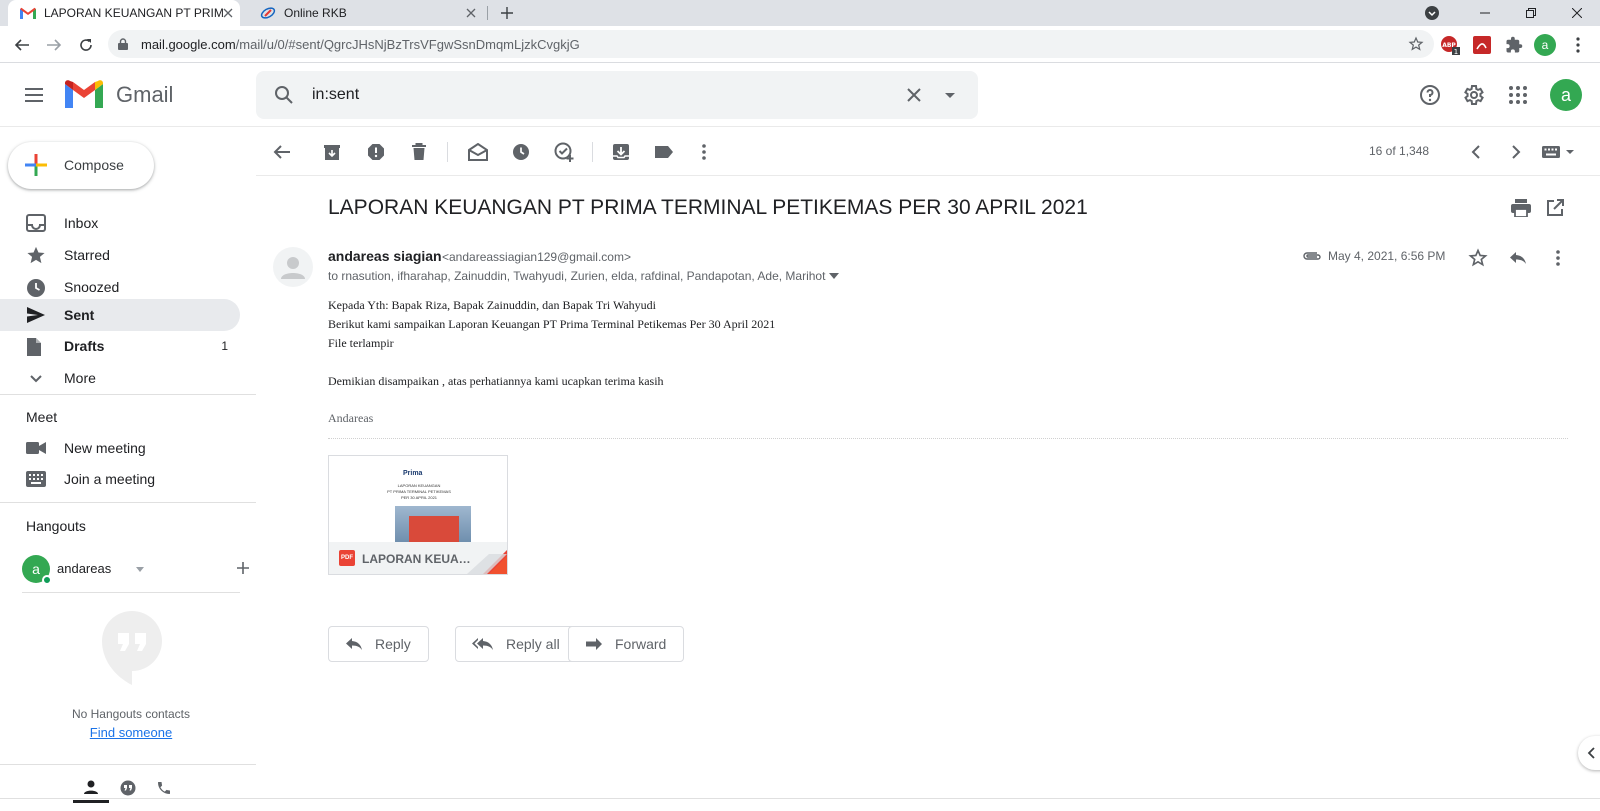  Describe the element at coordinates (361, 343) in the screenshot. I see `body-line: File terlampir` at that location.